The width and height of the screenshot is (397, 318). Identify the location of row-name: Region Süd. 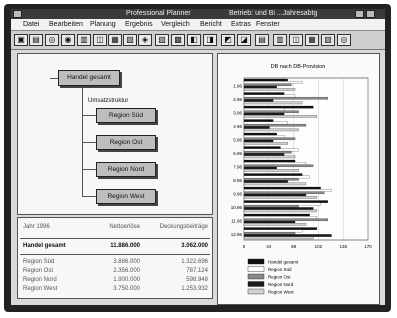
(39, 262).